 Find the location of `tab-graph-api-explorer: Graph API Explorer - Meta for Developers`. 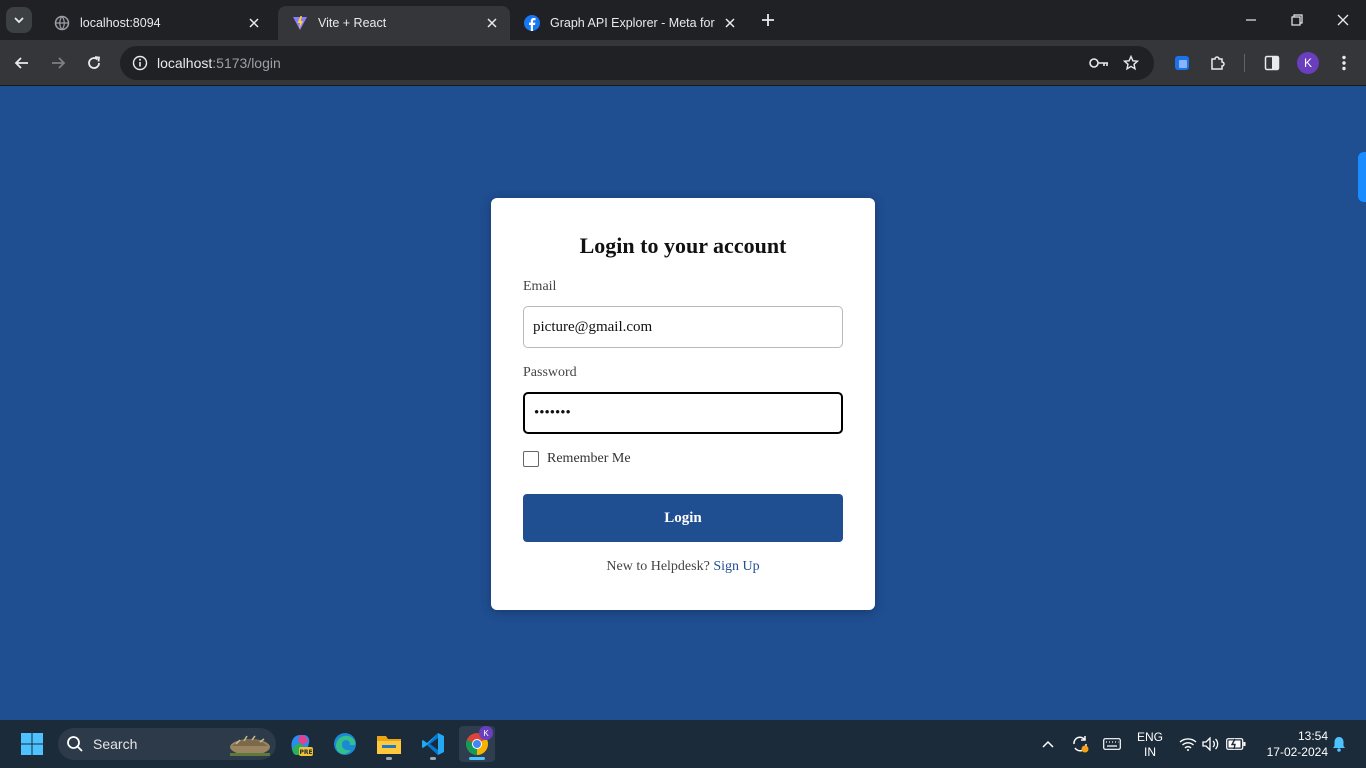

tab-graph-api-explorer: Graph API Explorer - Meta for Developers is located at coordinates (629, 23).